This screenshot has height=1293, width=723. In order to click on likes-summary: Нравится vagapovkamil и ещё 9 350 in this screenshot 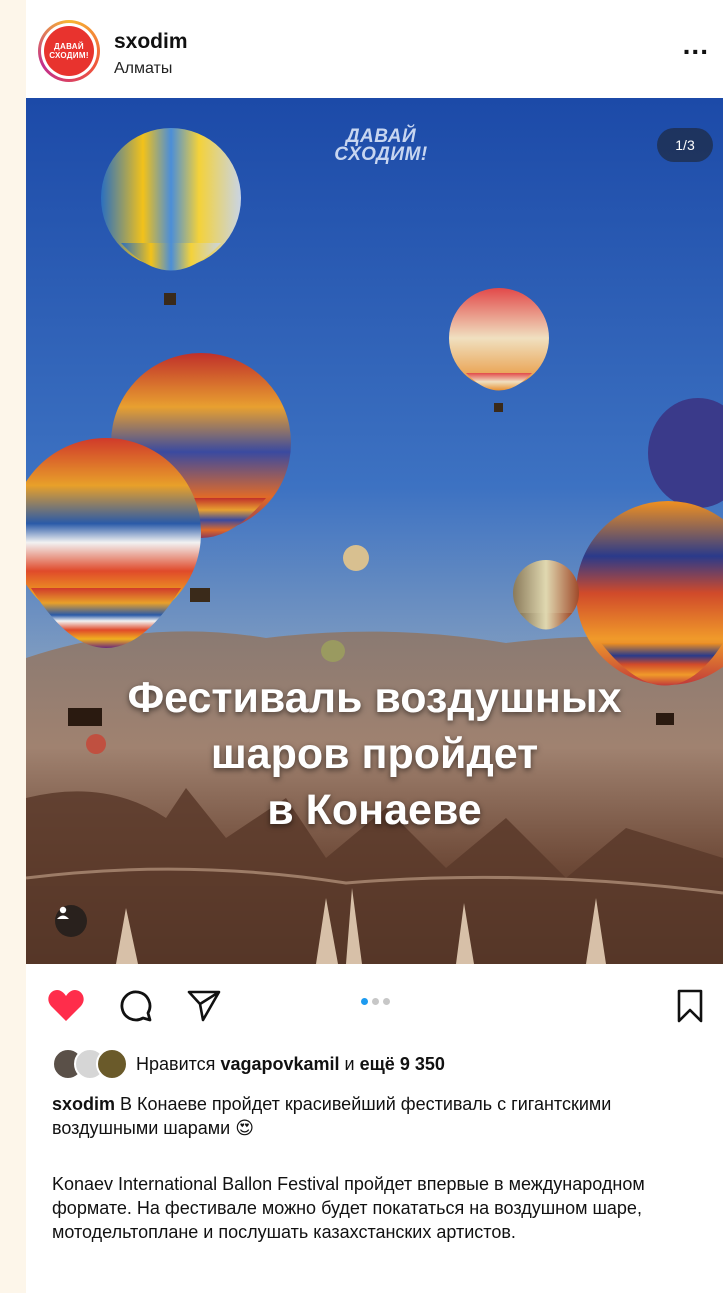, I will do `click(248, 1064)`.